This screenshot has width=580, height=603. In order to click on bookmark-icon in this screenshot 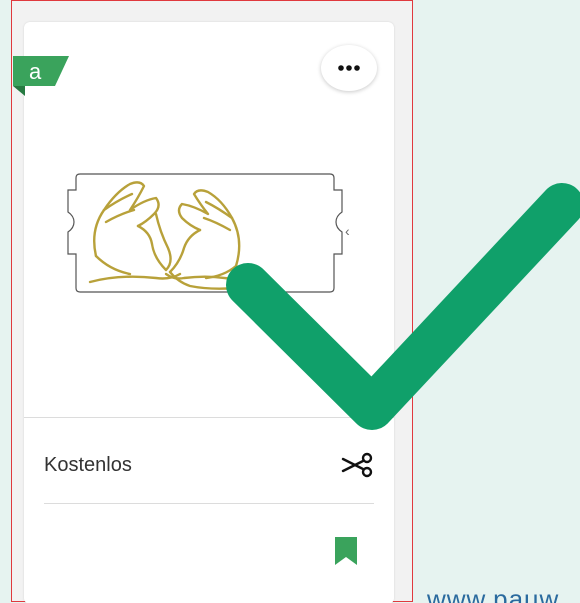, I will do `click(346, 551)`.